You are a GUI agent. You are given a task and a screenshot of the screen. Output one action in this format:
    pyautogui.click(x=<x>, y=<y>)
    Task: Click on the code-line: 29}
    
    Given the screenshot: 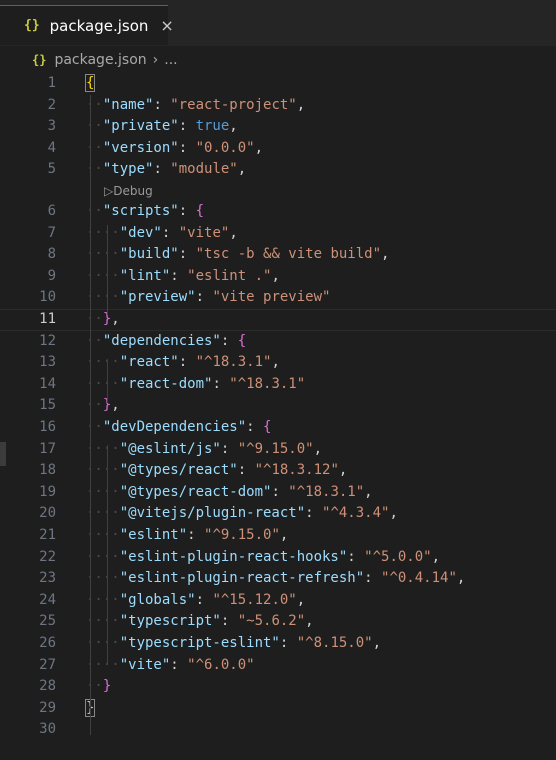 What is the action you would take?
    pyautogui.click(x=278, y=709)
    